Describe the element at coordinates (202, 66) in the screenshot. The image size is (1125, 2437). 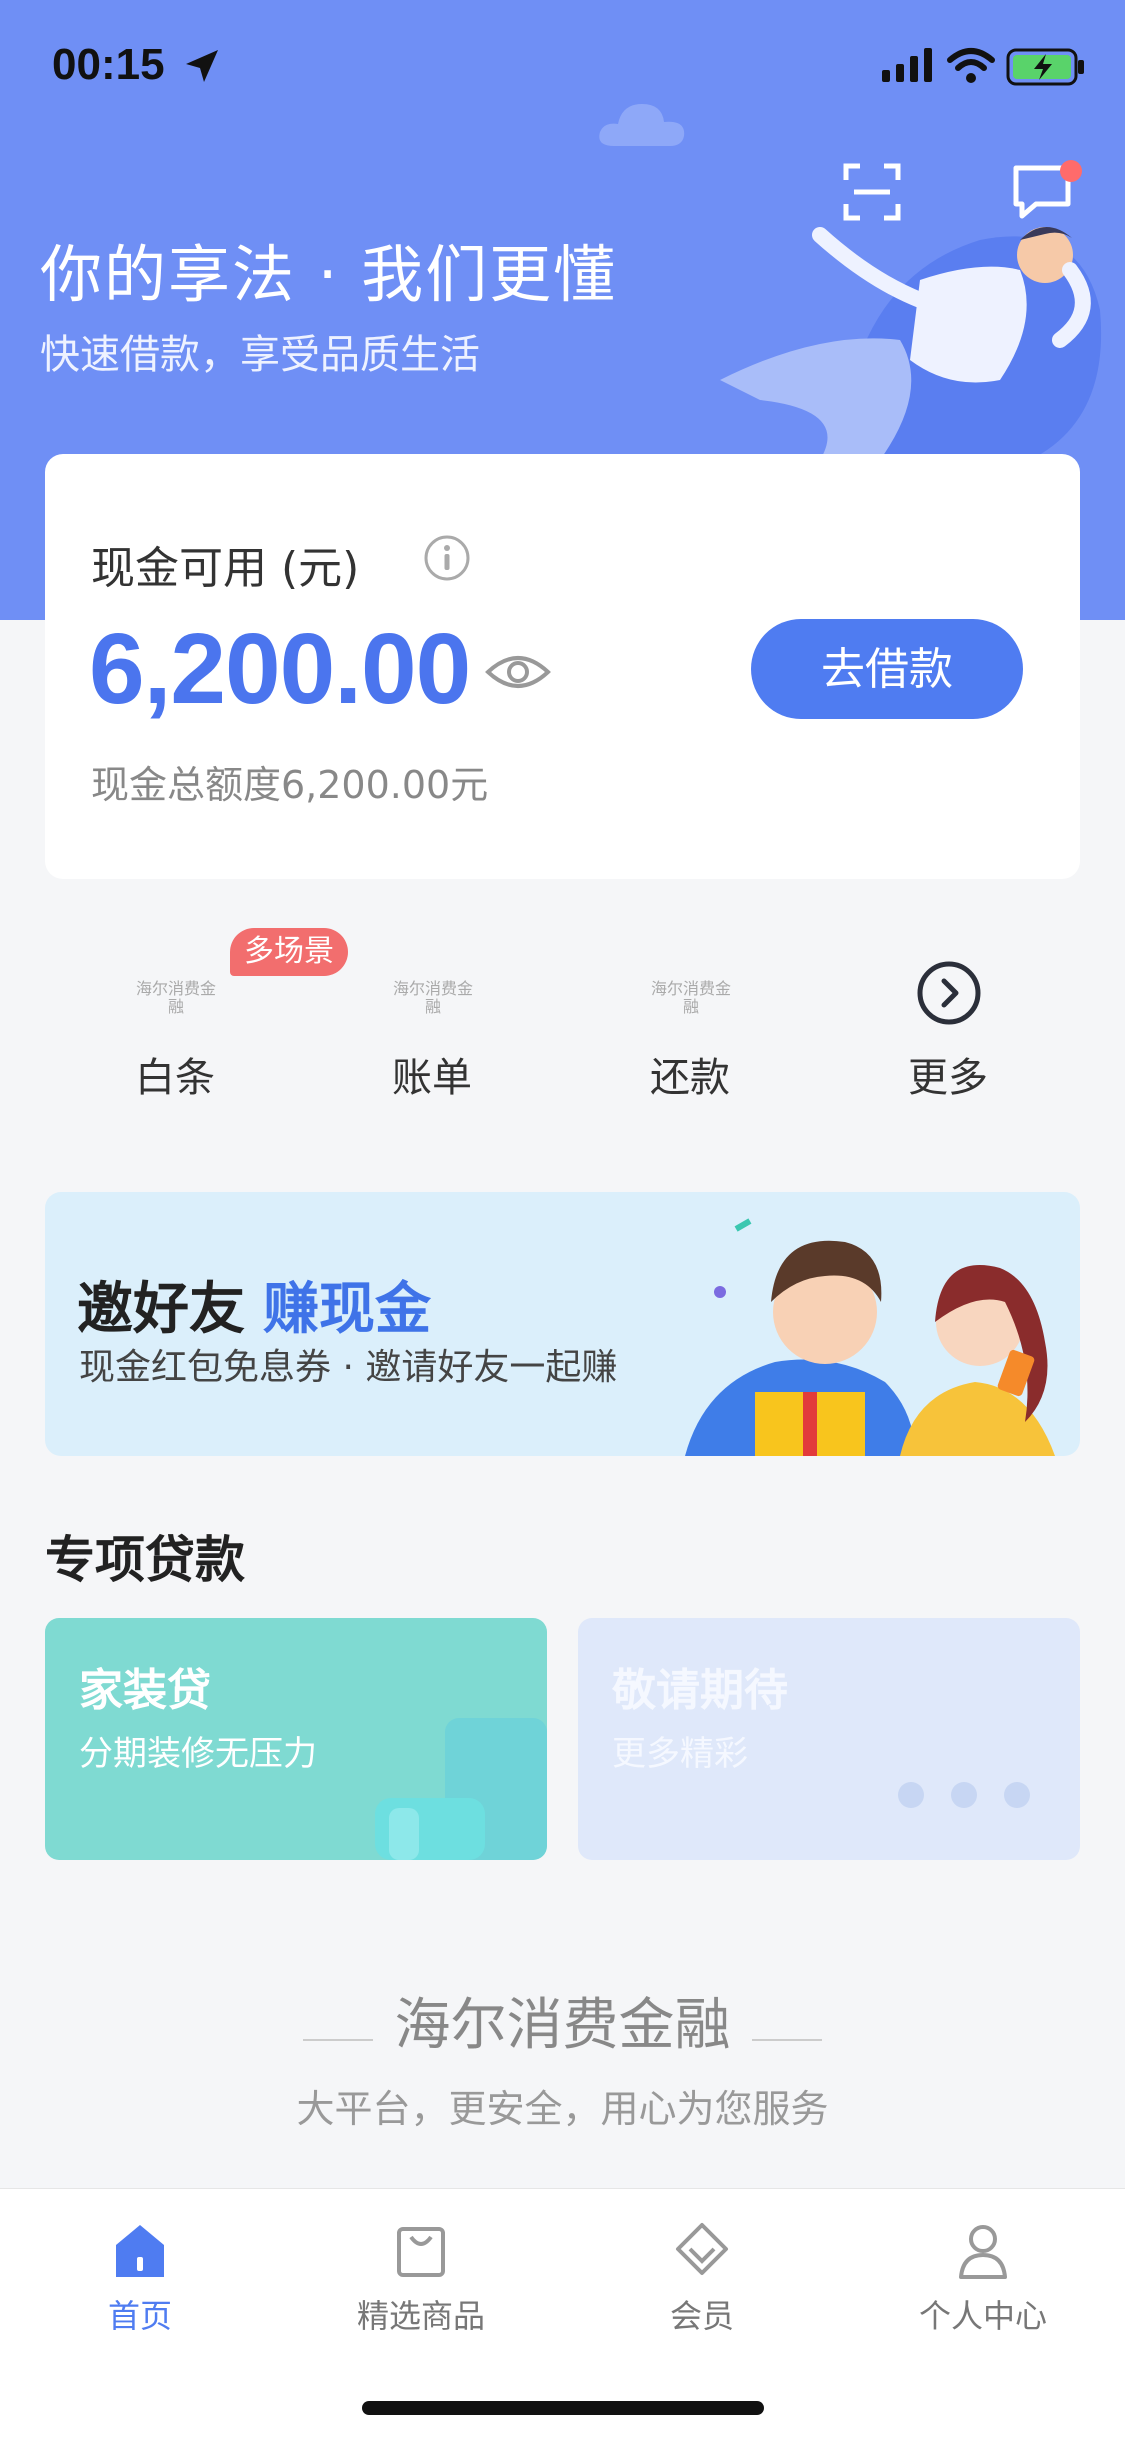
I see `location-arrow-icon` at that location.